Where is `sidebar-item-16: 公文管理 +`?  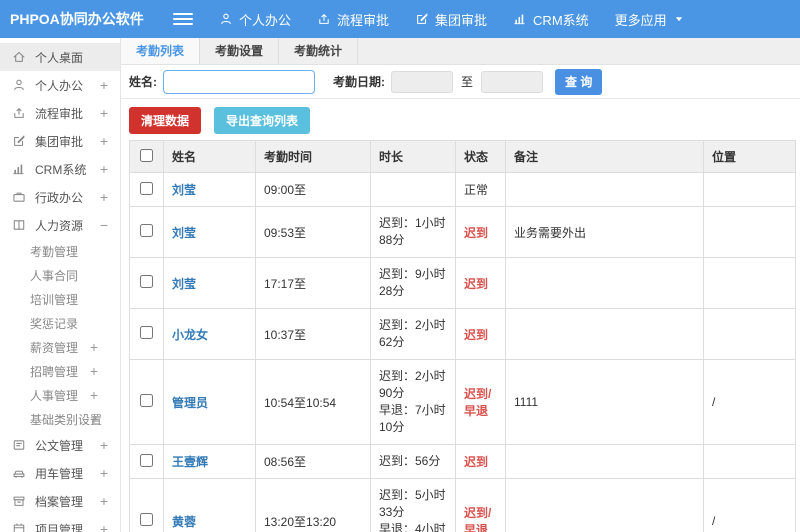 sidebar-item-16: 公文管理 + is located at coordinates (60, 445).